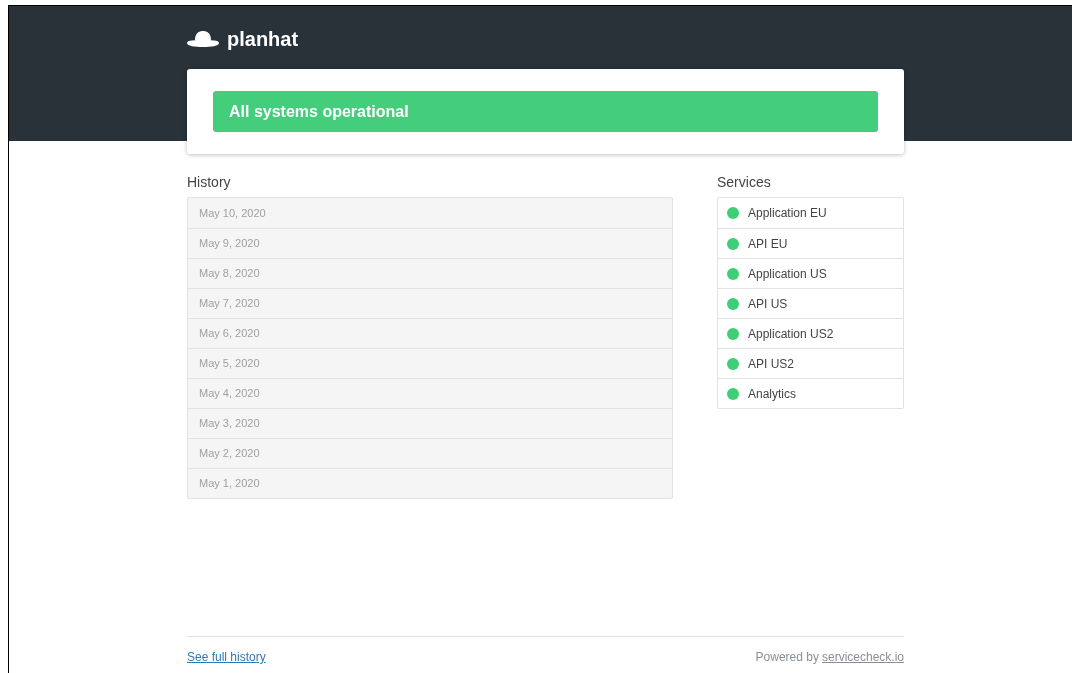  I want to click on servicecheck-link: servicecheck.io, so click(862, 657).